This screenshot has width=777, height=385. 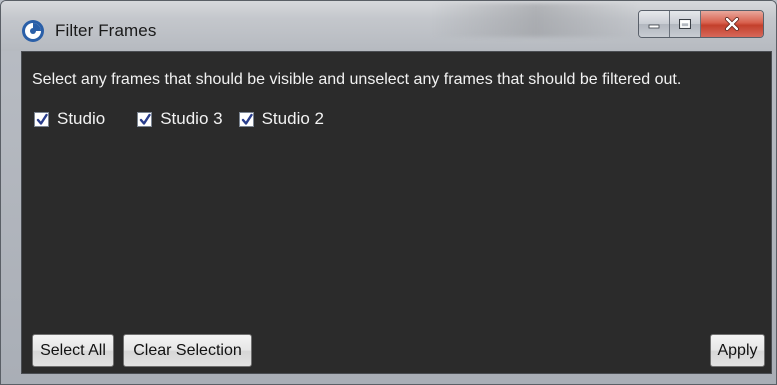 What do you see at coordinates (73, 350) in the screenshot?
I see `select-all-button: Select All` at bounding box center [73, 350].